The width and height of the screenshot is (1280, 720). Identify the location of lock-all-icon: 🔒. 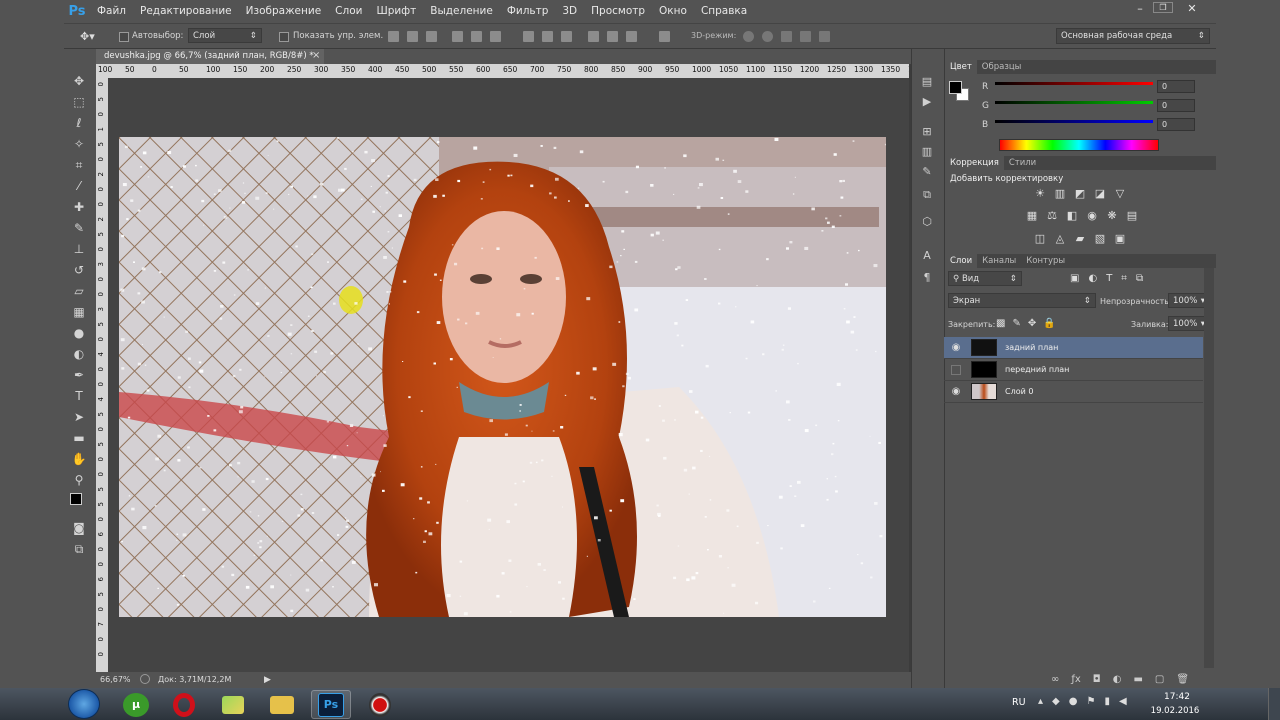
(1049, 323).